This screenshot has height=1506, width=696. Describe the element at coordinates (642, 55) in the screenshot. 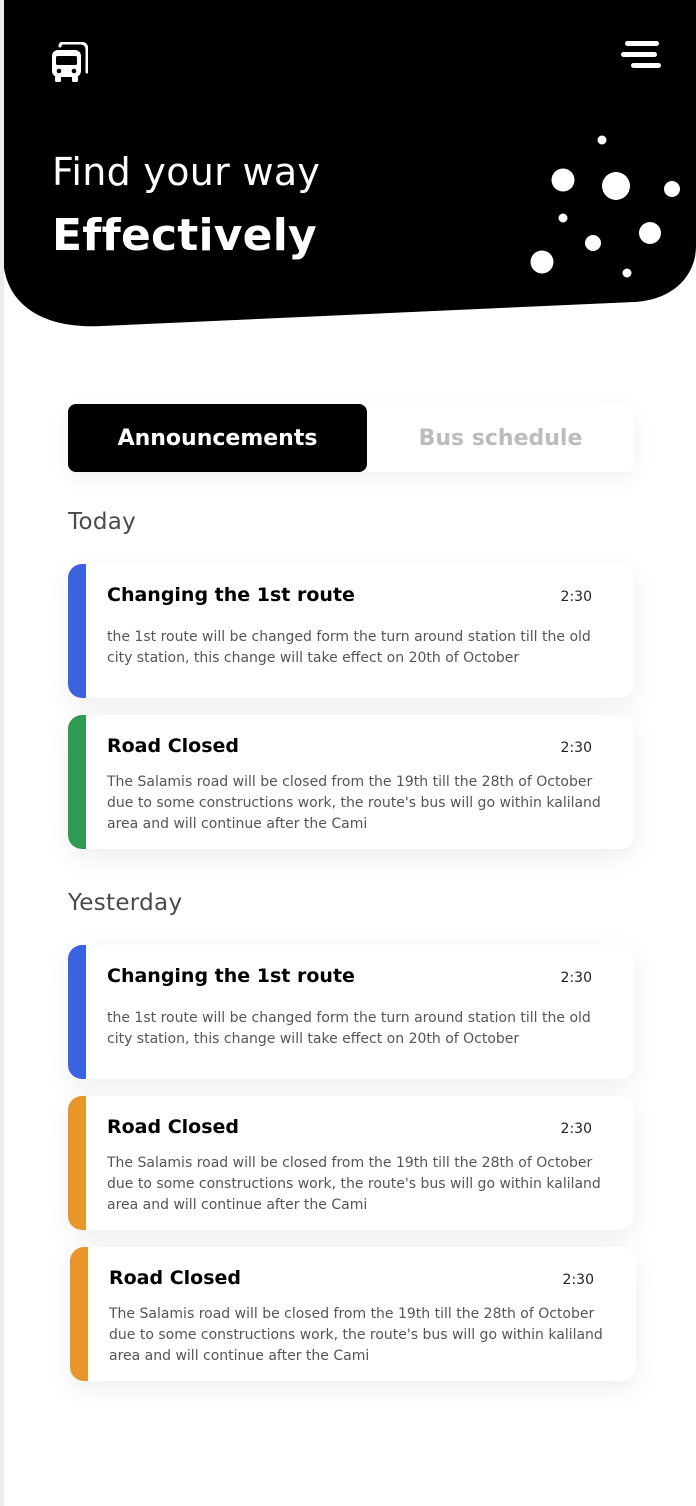

I see `hamburger-menu-icon` at that location.